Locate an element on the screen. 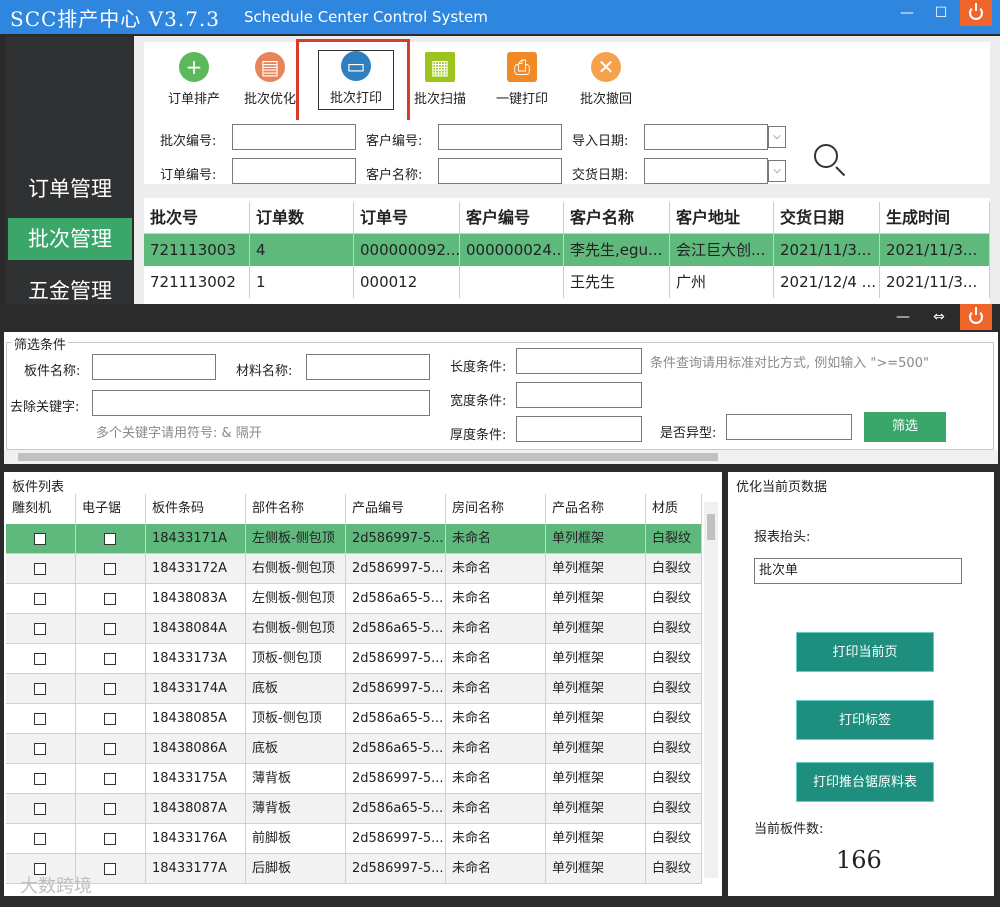 Image resolution: width=1000 pixels, height=907 pixels. vertical-scrollbar is located at coordinates (711, 690).